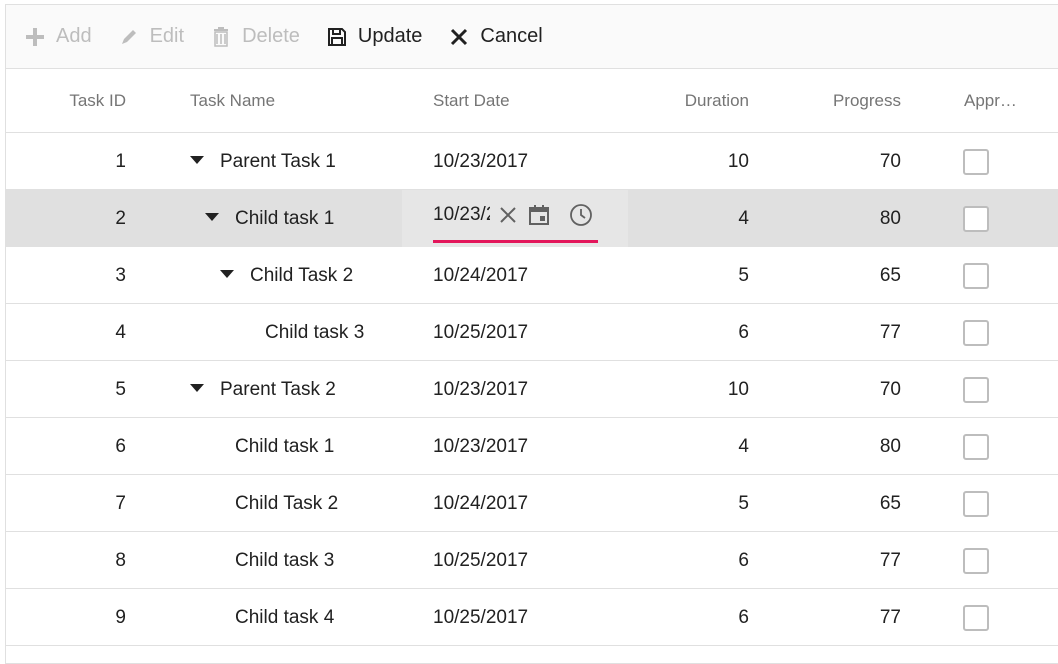  Describe the element at coordinates (461, 215) in the screenshot. I see `start-date-input: 10/23/2017` at that location.